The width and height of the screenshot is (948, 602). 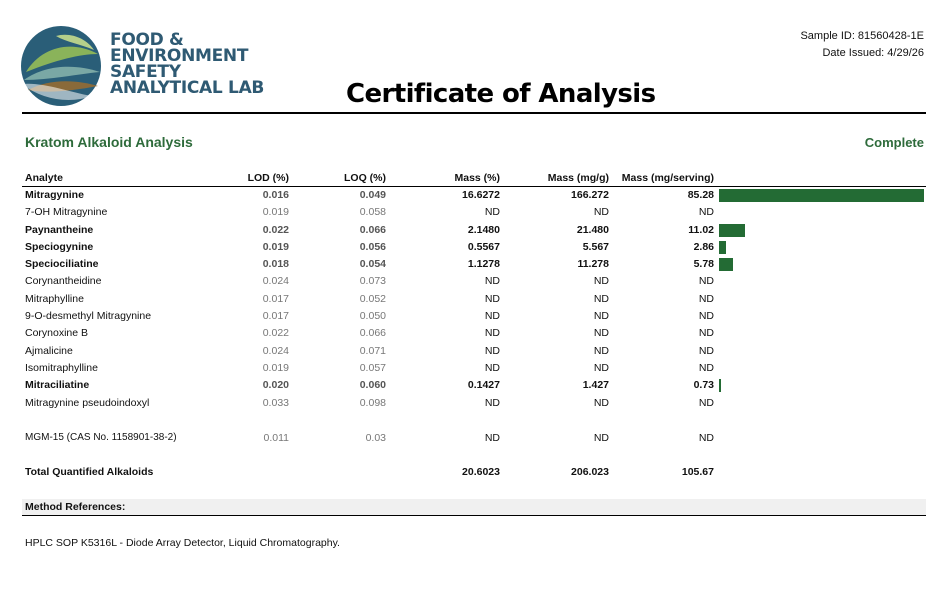 What do you see at coordinates (375, 438) in the screenshot?
I see `loq-value: 0.03` at bounding box center [375, 438].